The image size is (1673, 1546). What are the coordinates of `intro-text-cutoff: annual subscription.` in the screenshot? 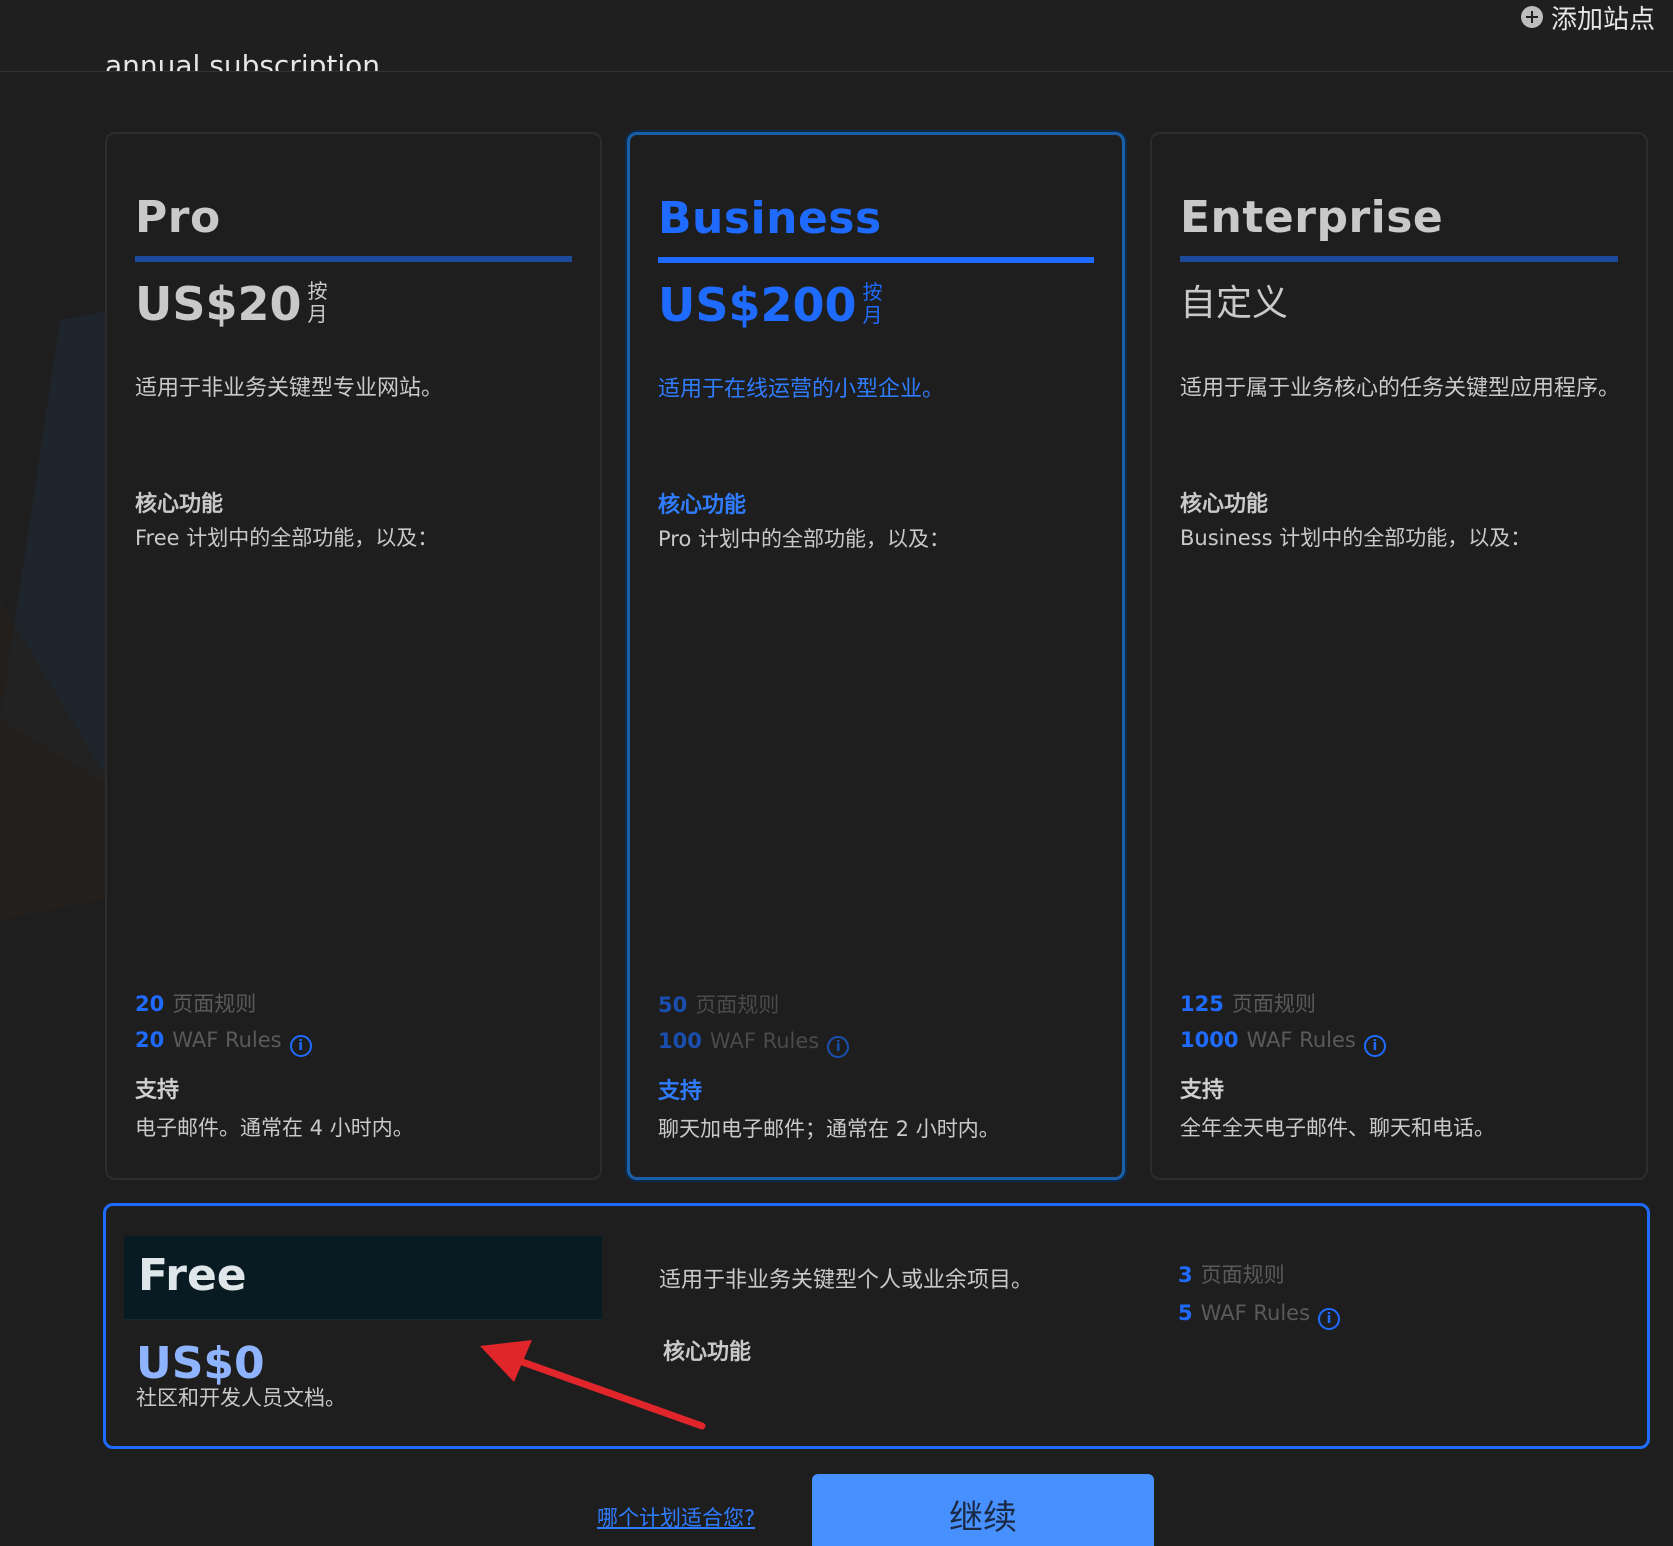 It's located at (247, 60).